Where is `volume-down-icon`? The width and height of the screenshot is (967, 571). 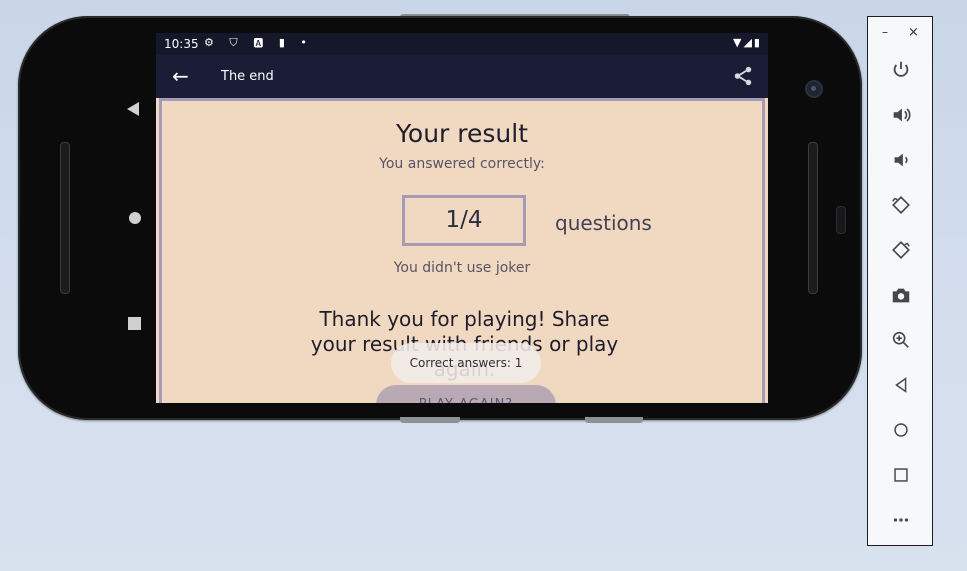 volume-down-icon is located at coordinates (901, 160).